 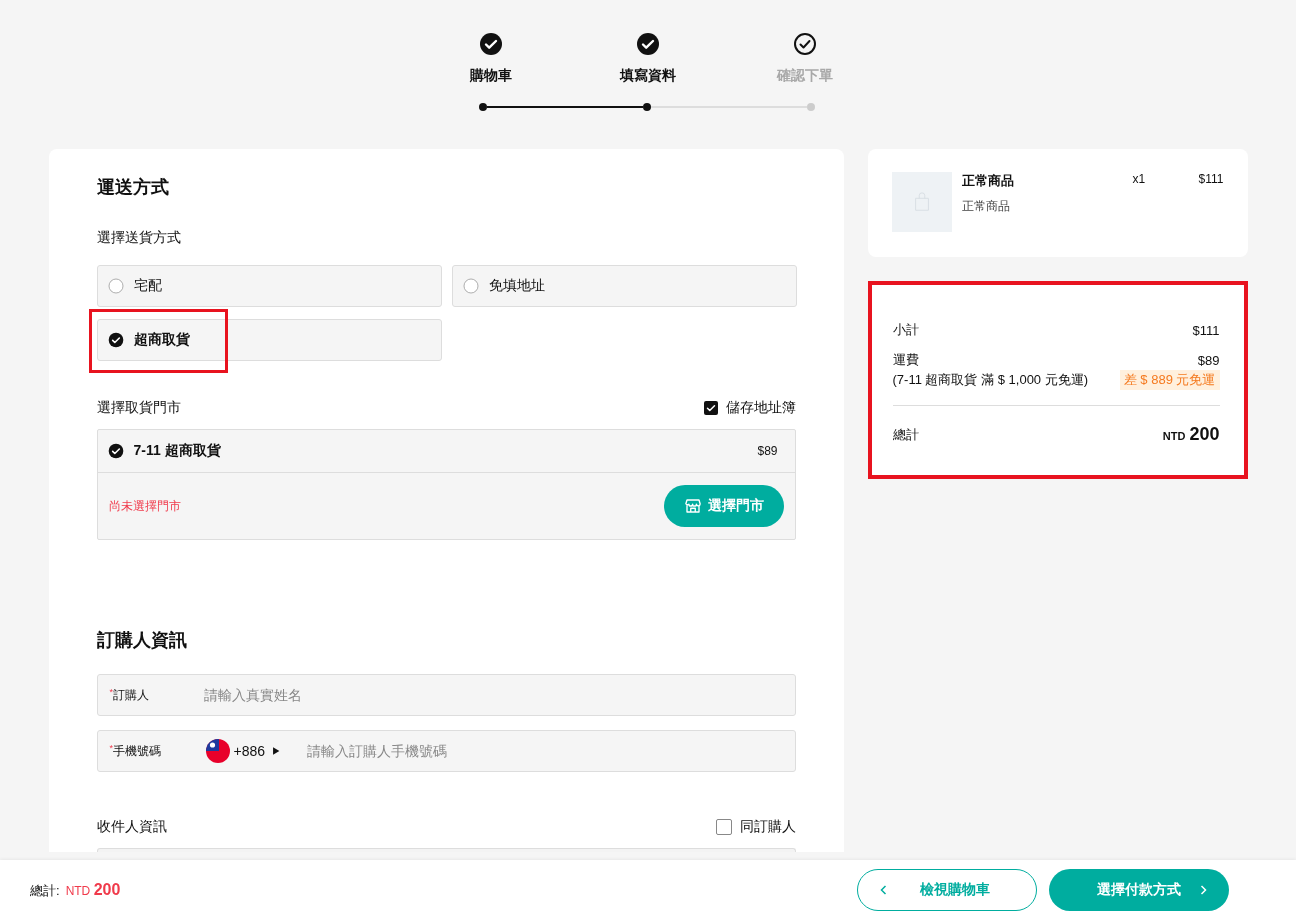 I want to click on shipping-value: $89, so click(x=1208, y=360).